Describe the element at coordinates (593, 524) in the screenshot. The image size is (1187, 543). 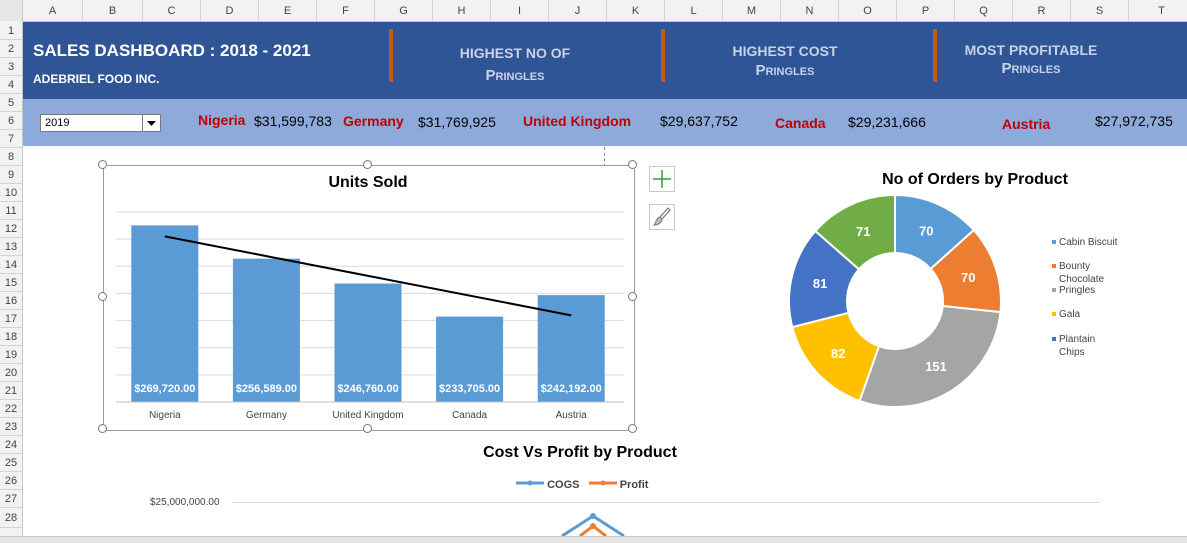
I see `cost-profit-lines` at that location.